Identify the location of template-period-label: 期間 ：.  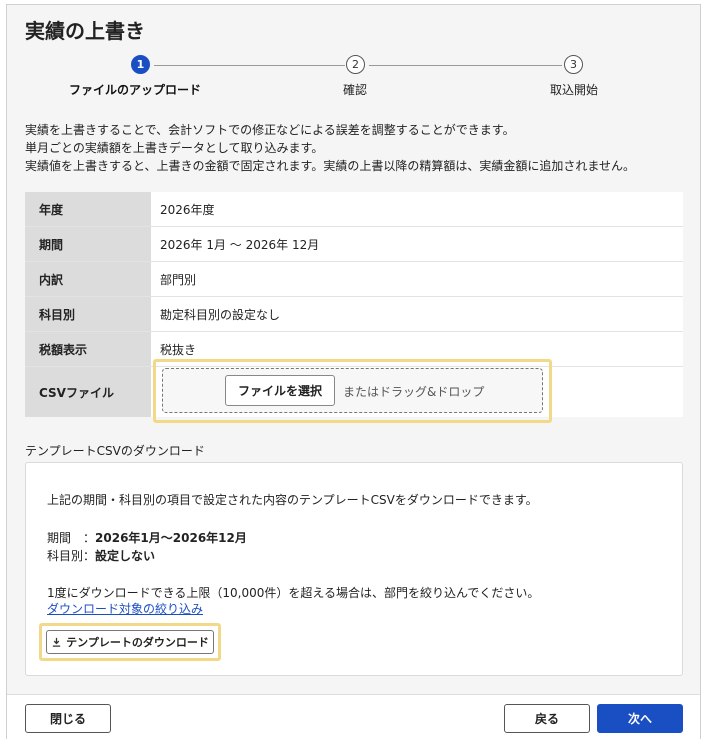
(71, 538).